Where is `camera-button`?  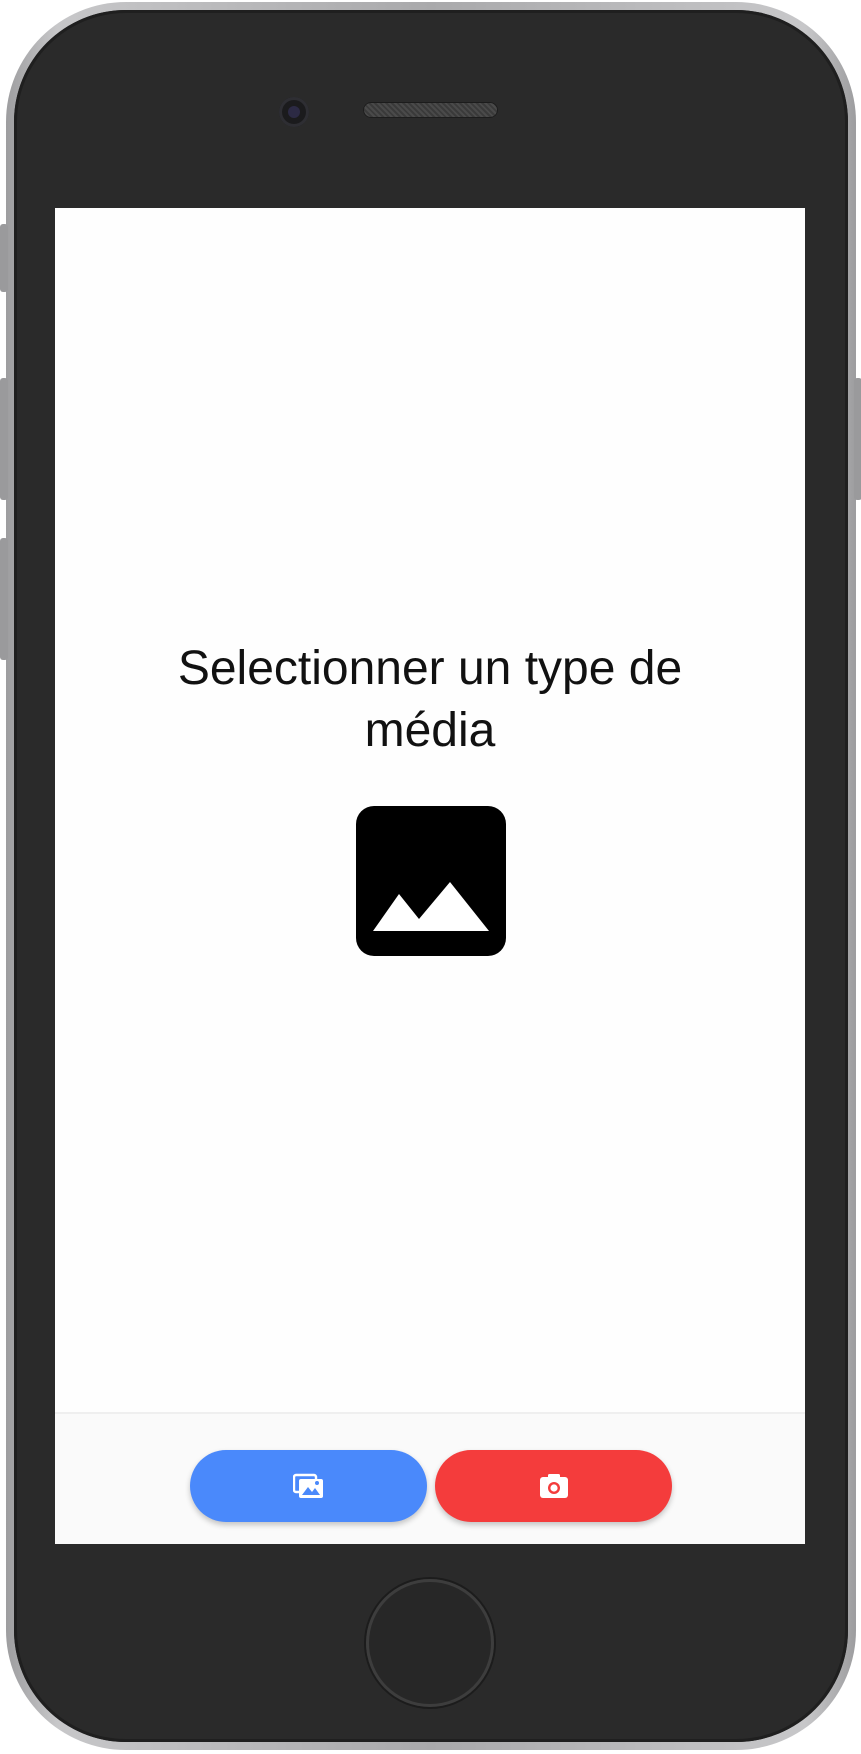 camera-button is located at coordinates (553, 1486).